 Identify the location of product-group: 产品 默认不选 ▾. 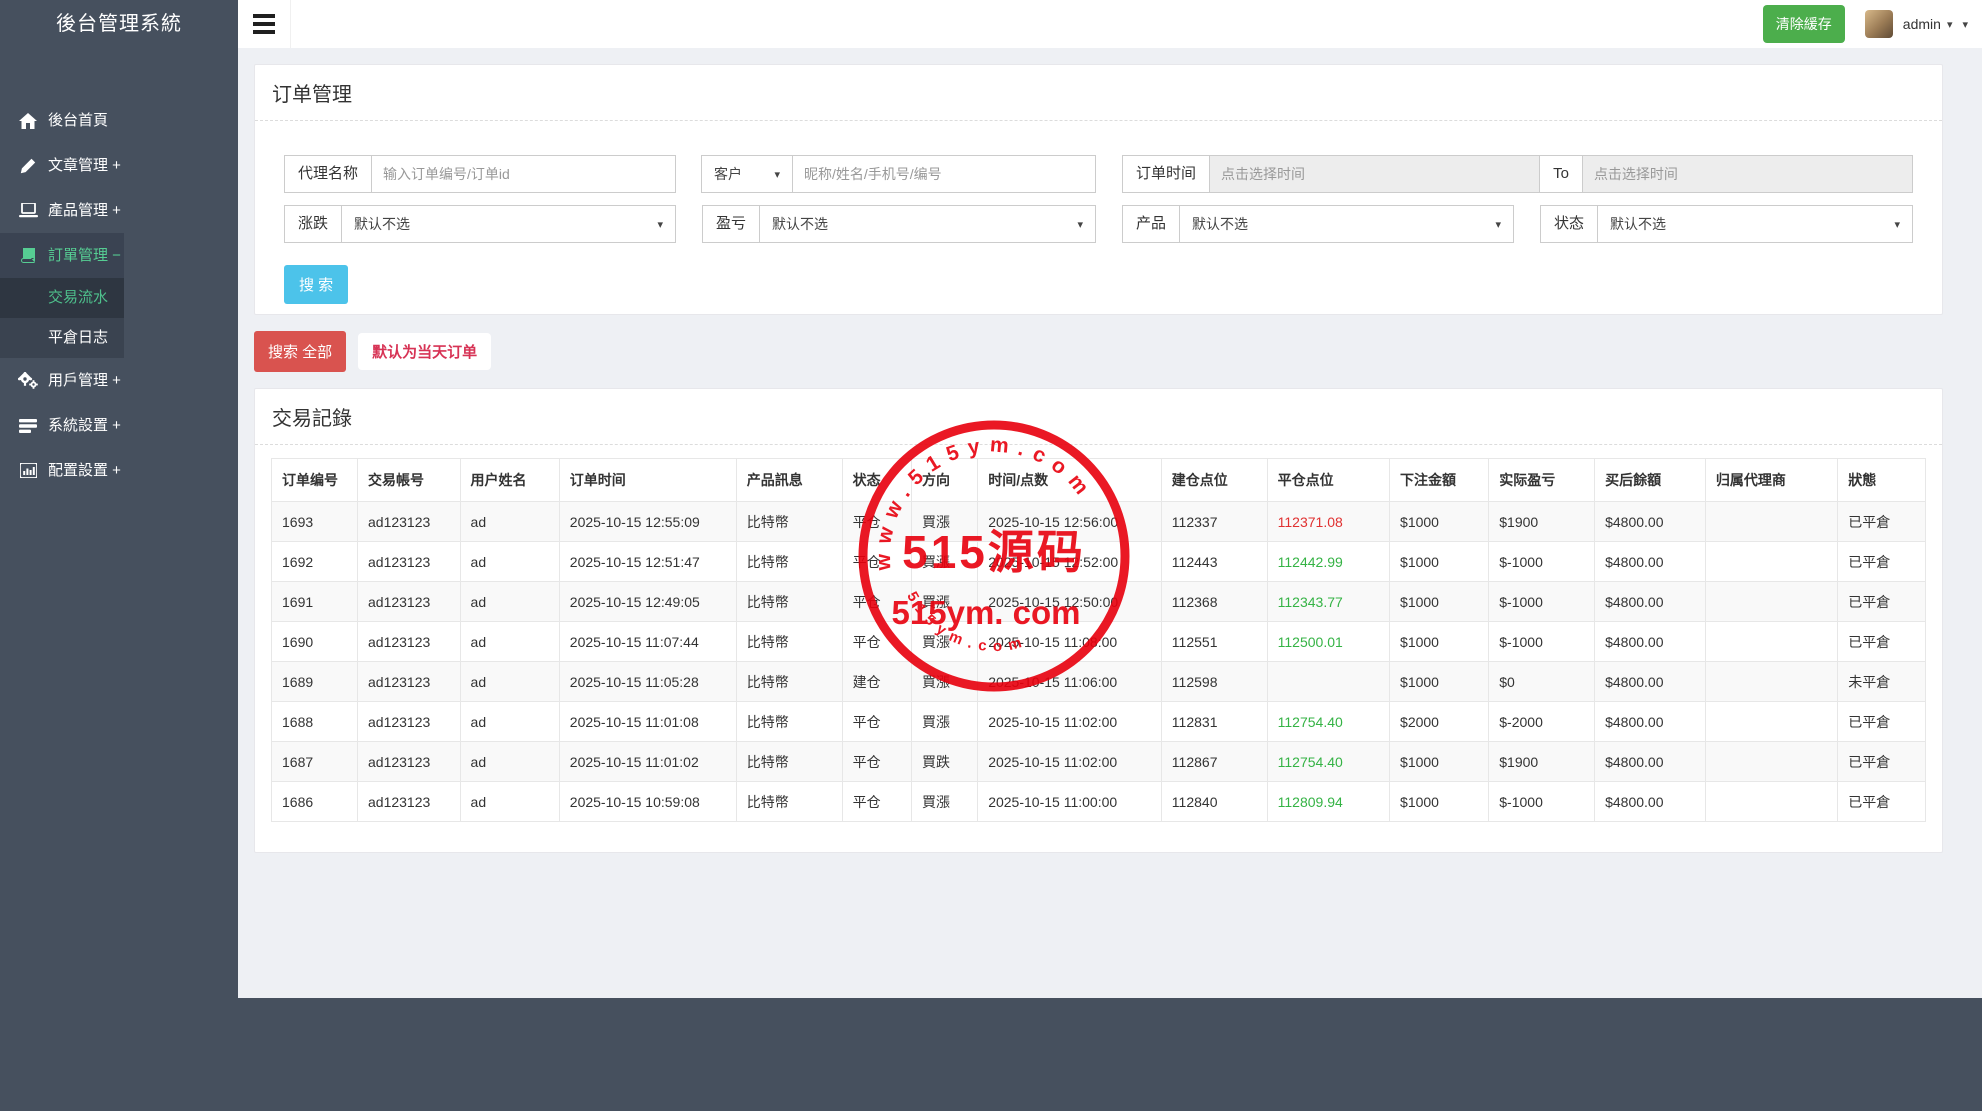
(1318, 224).